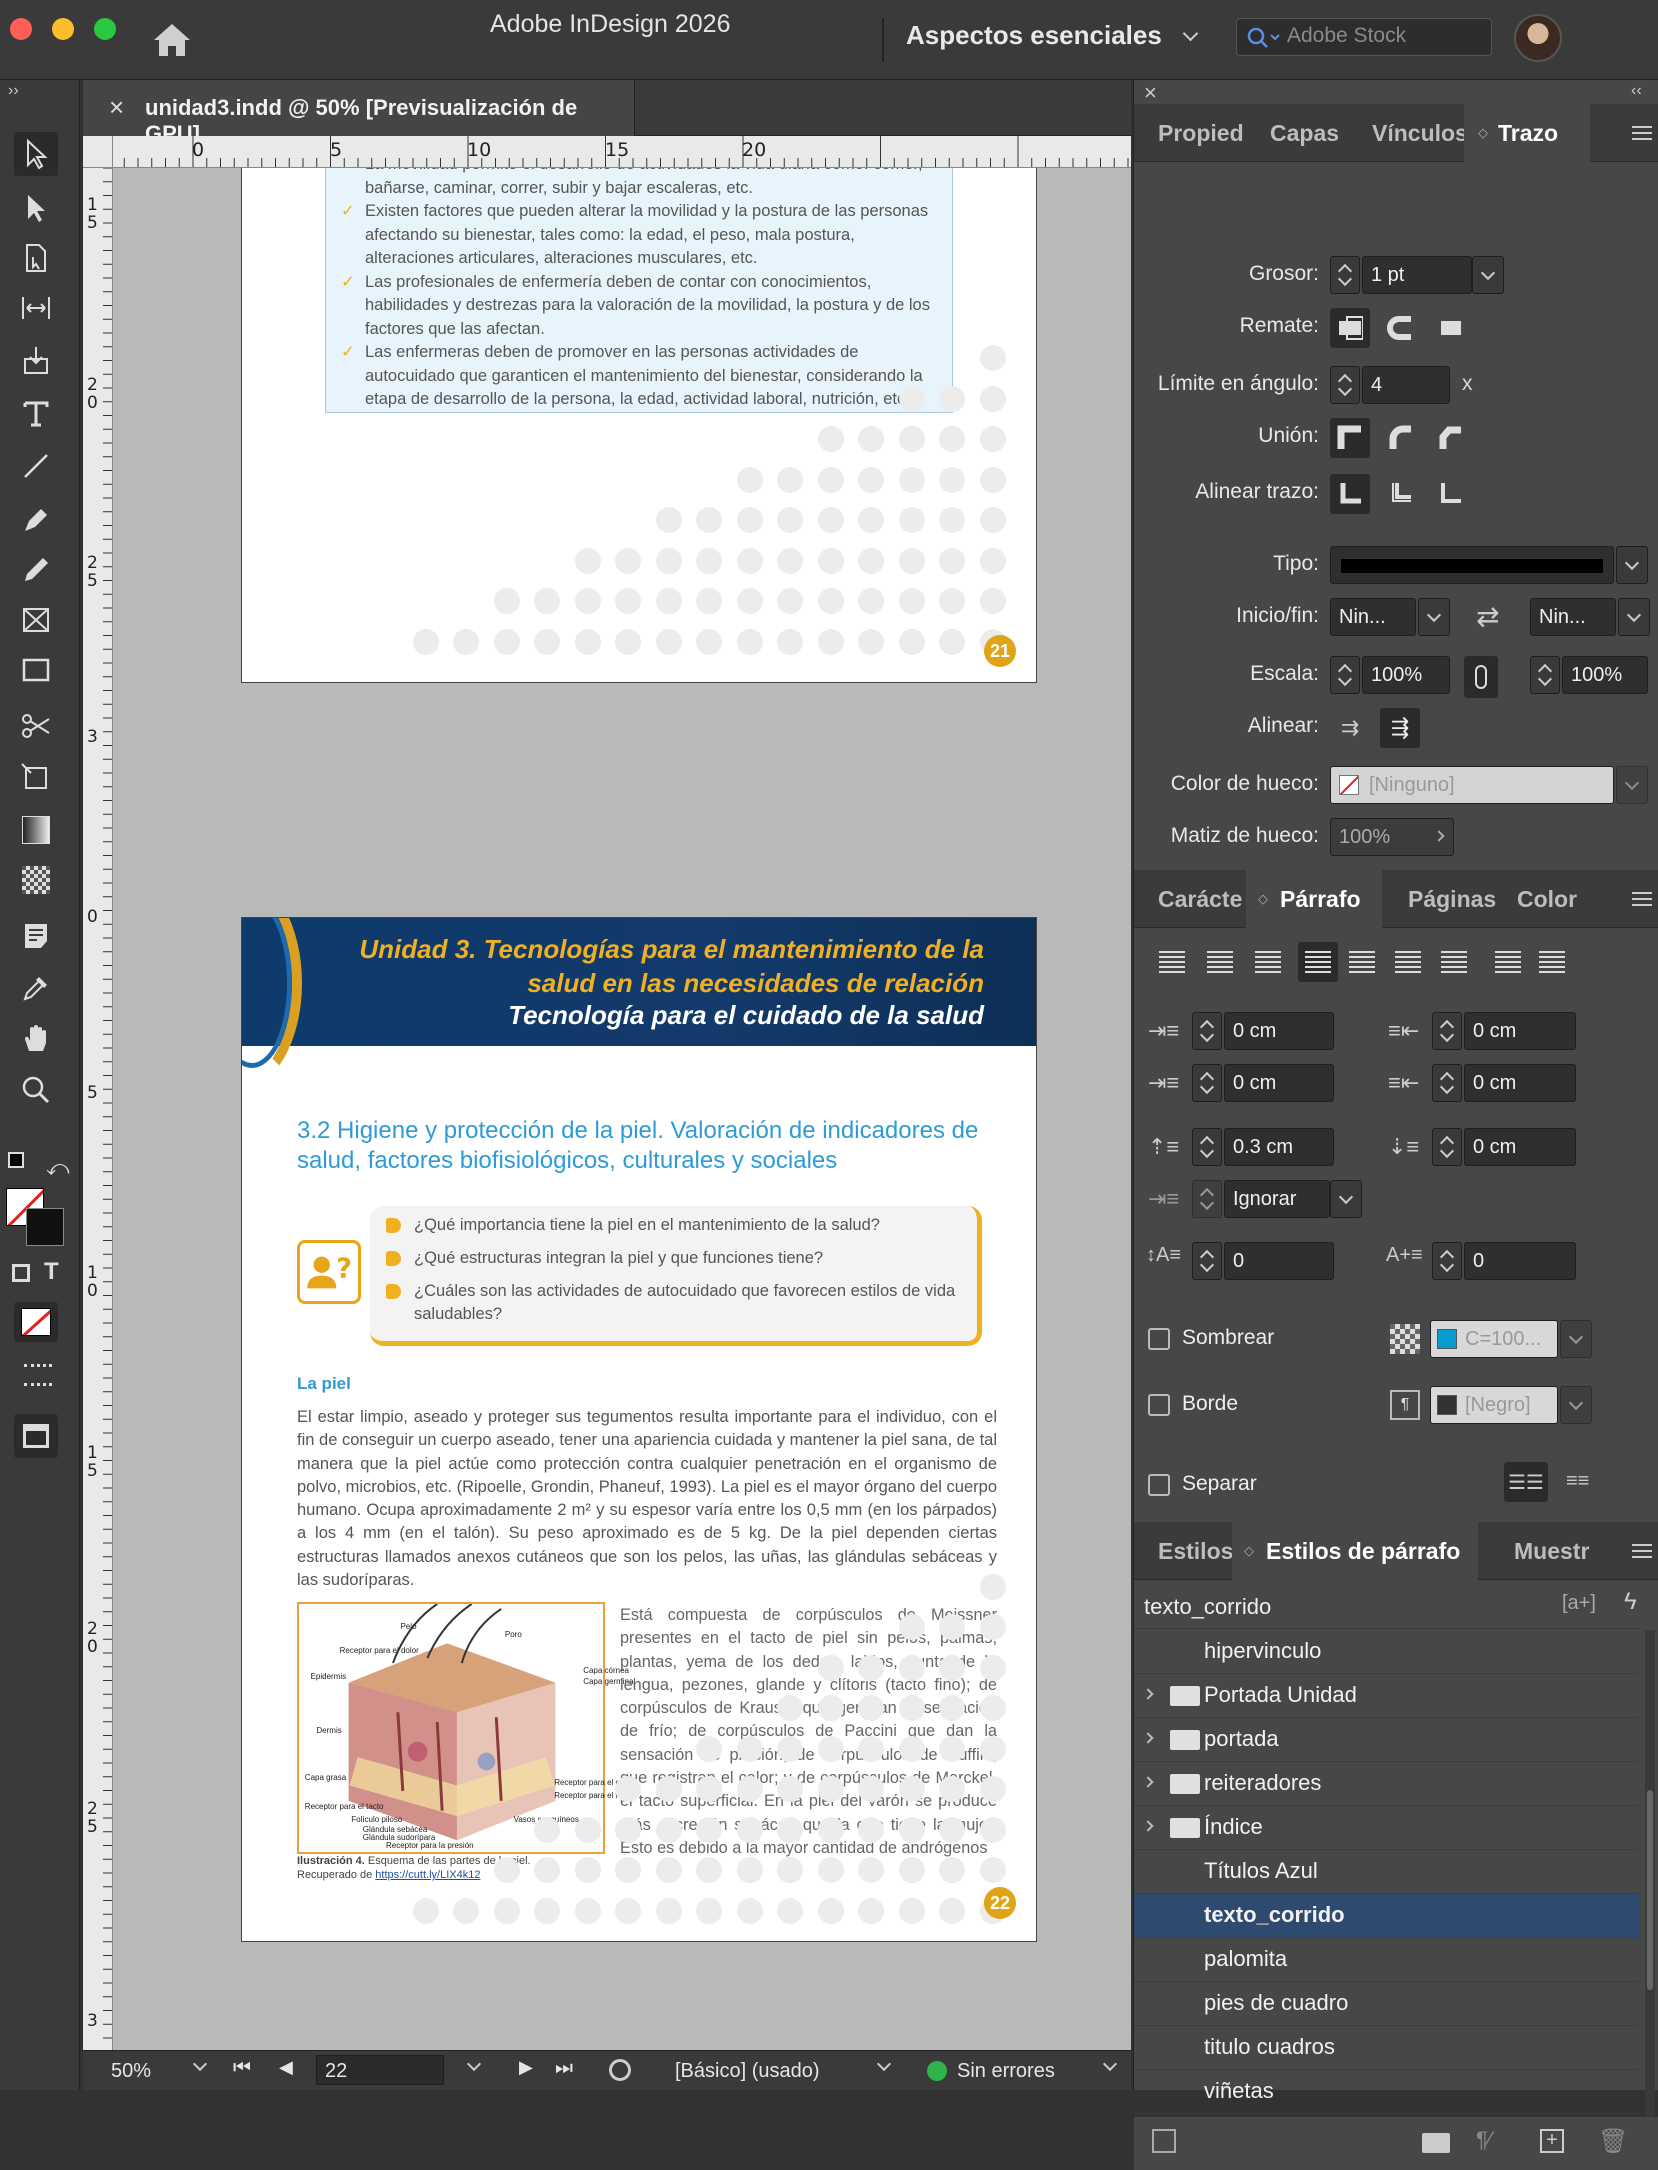 This screenshot has width=1658, height=2170. What do you see at coordinates (1547, 899) in the screenshot?
I see `tab-color: Color` at bounding box center [1547, 899].